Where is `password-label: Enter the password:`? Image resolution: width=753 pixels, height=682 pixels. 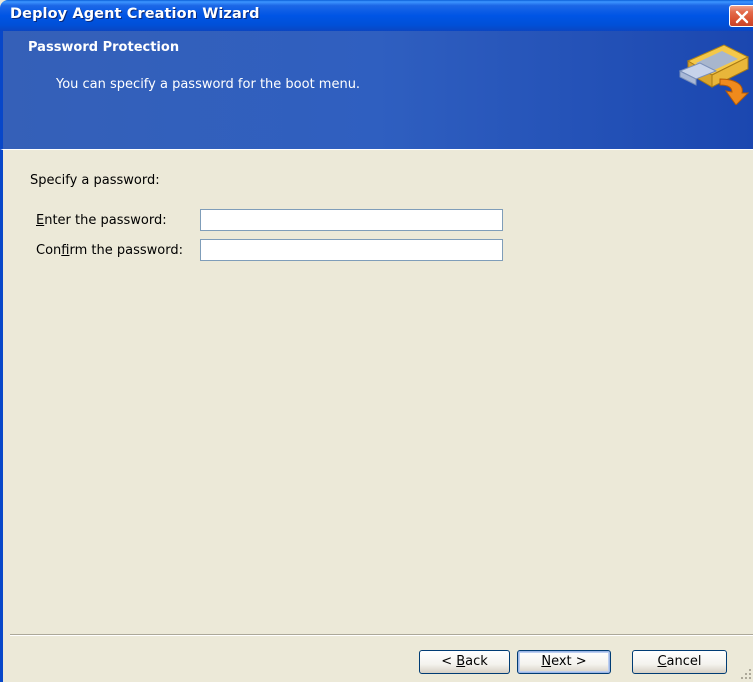
password-label: Enter the password: is located at coordinates (101, 220).